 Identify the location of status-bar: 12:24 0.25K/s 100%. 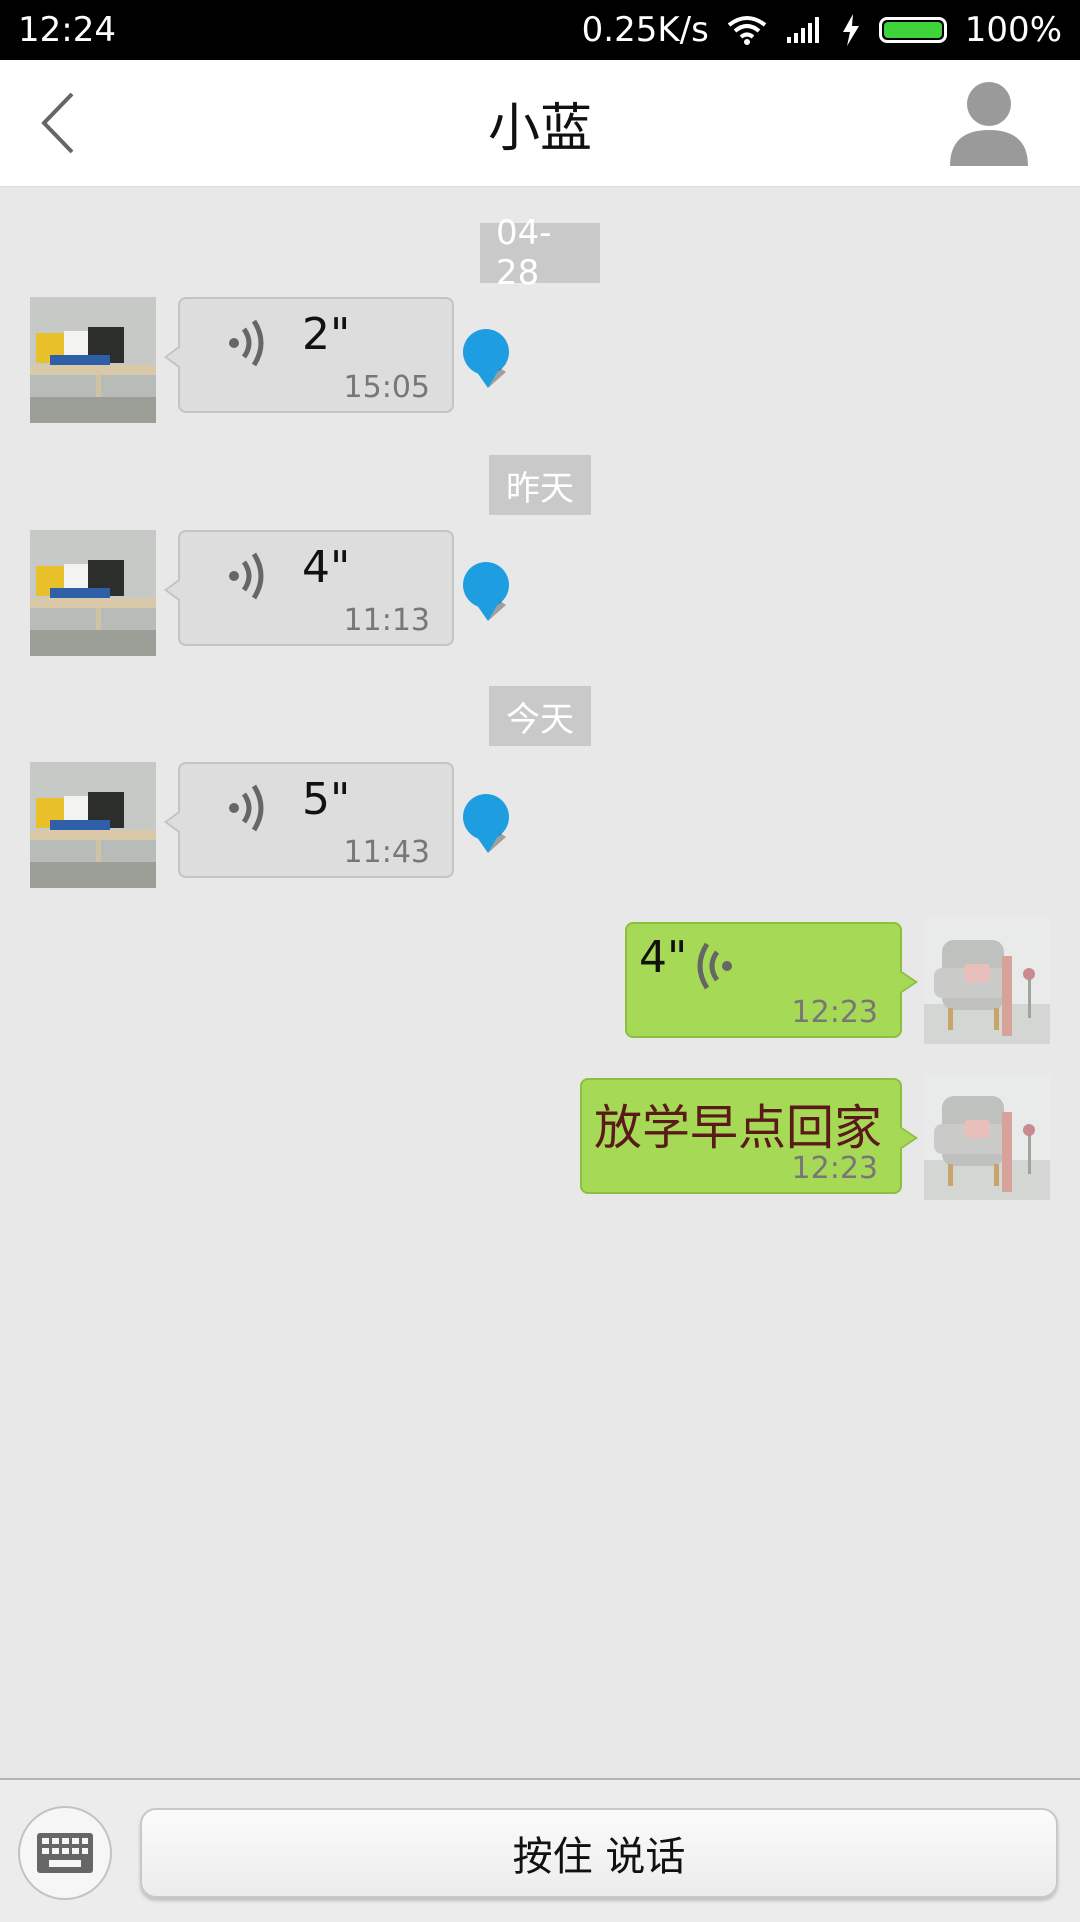
(540, 30).